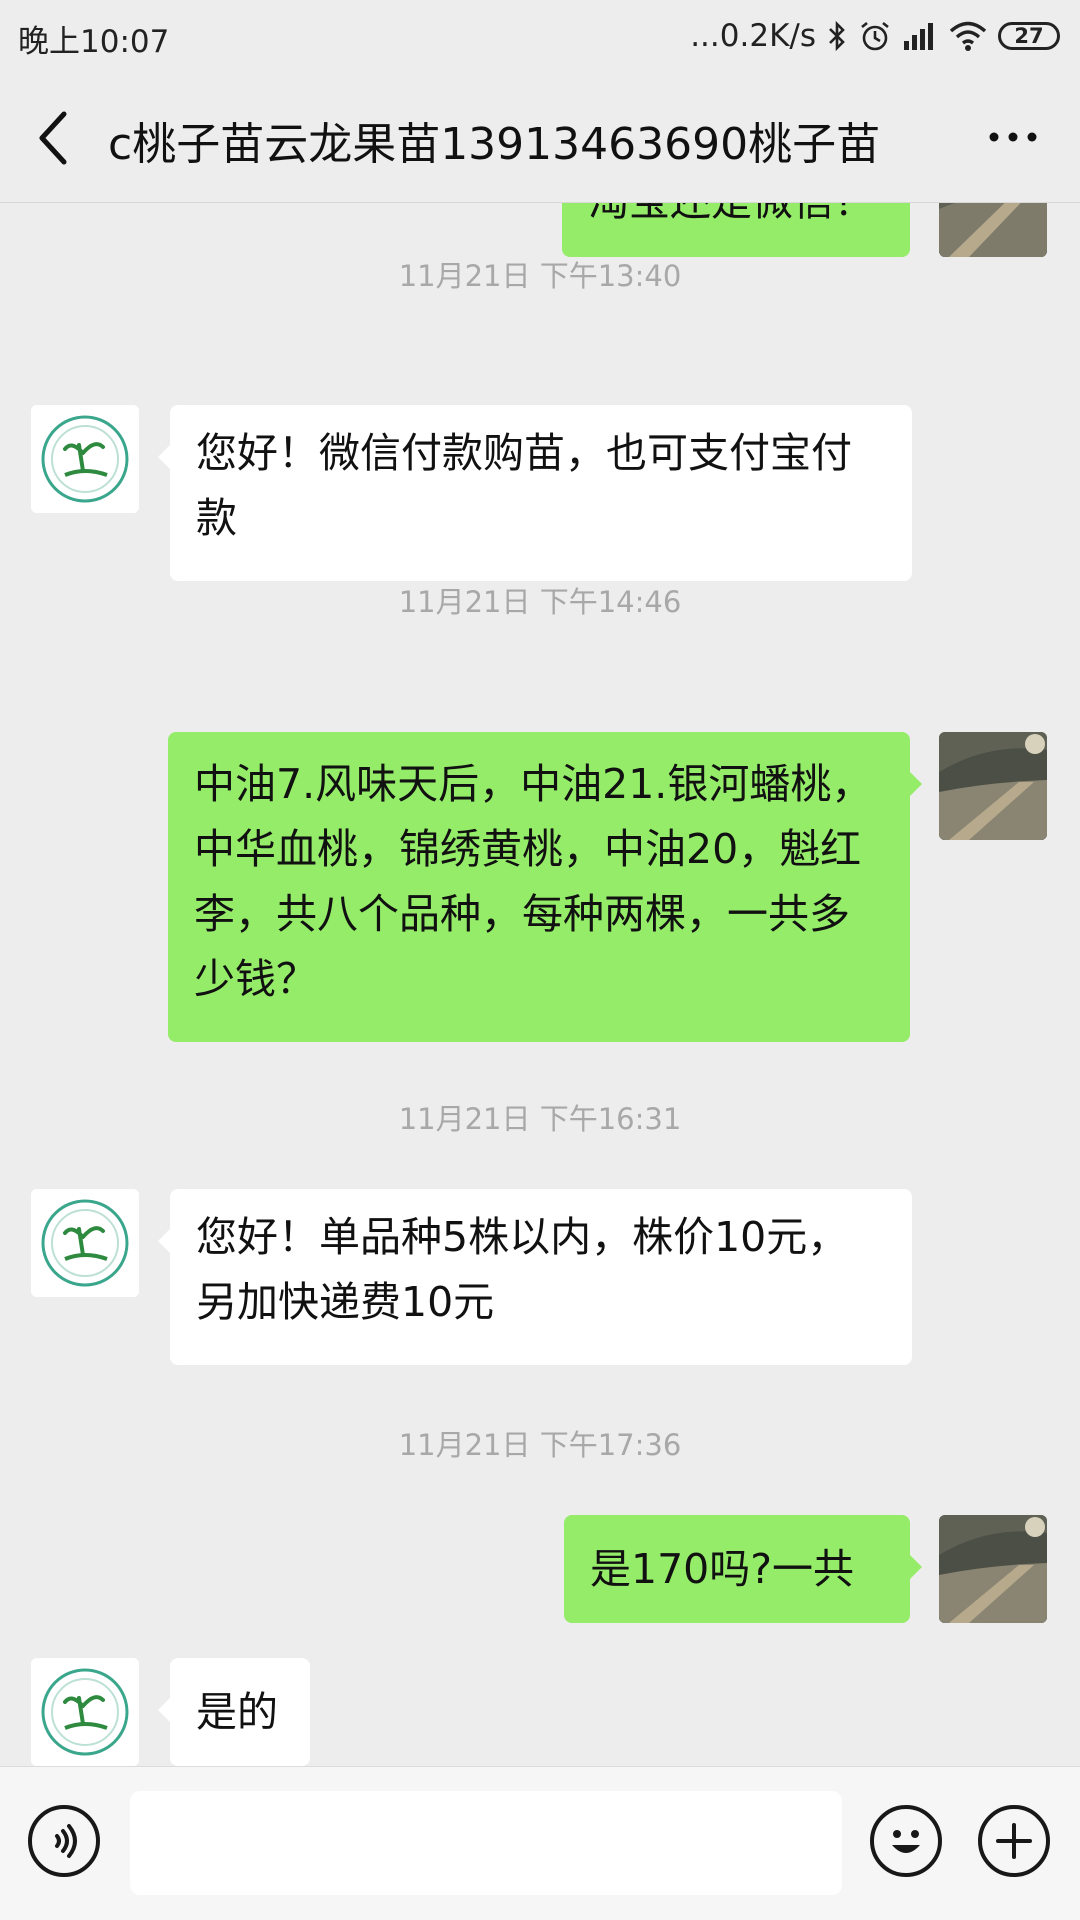 The image size is (1080, 1920). Describe the element at coordinates (486, 1843) in the screenshot. I see `message-input` at that location.